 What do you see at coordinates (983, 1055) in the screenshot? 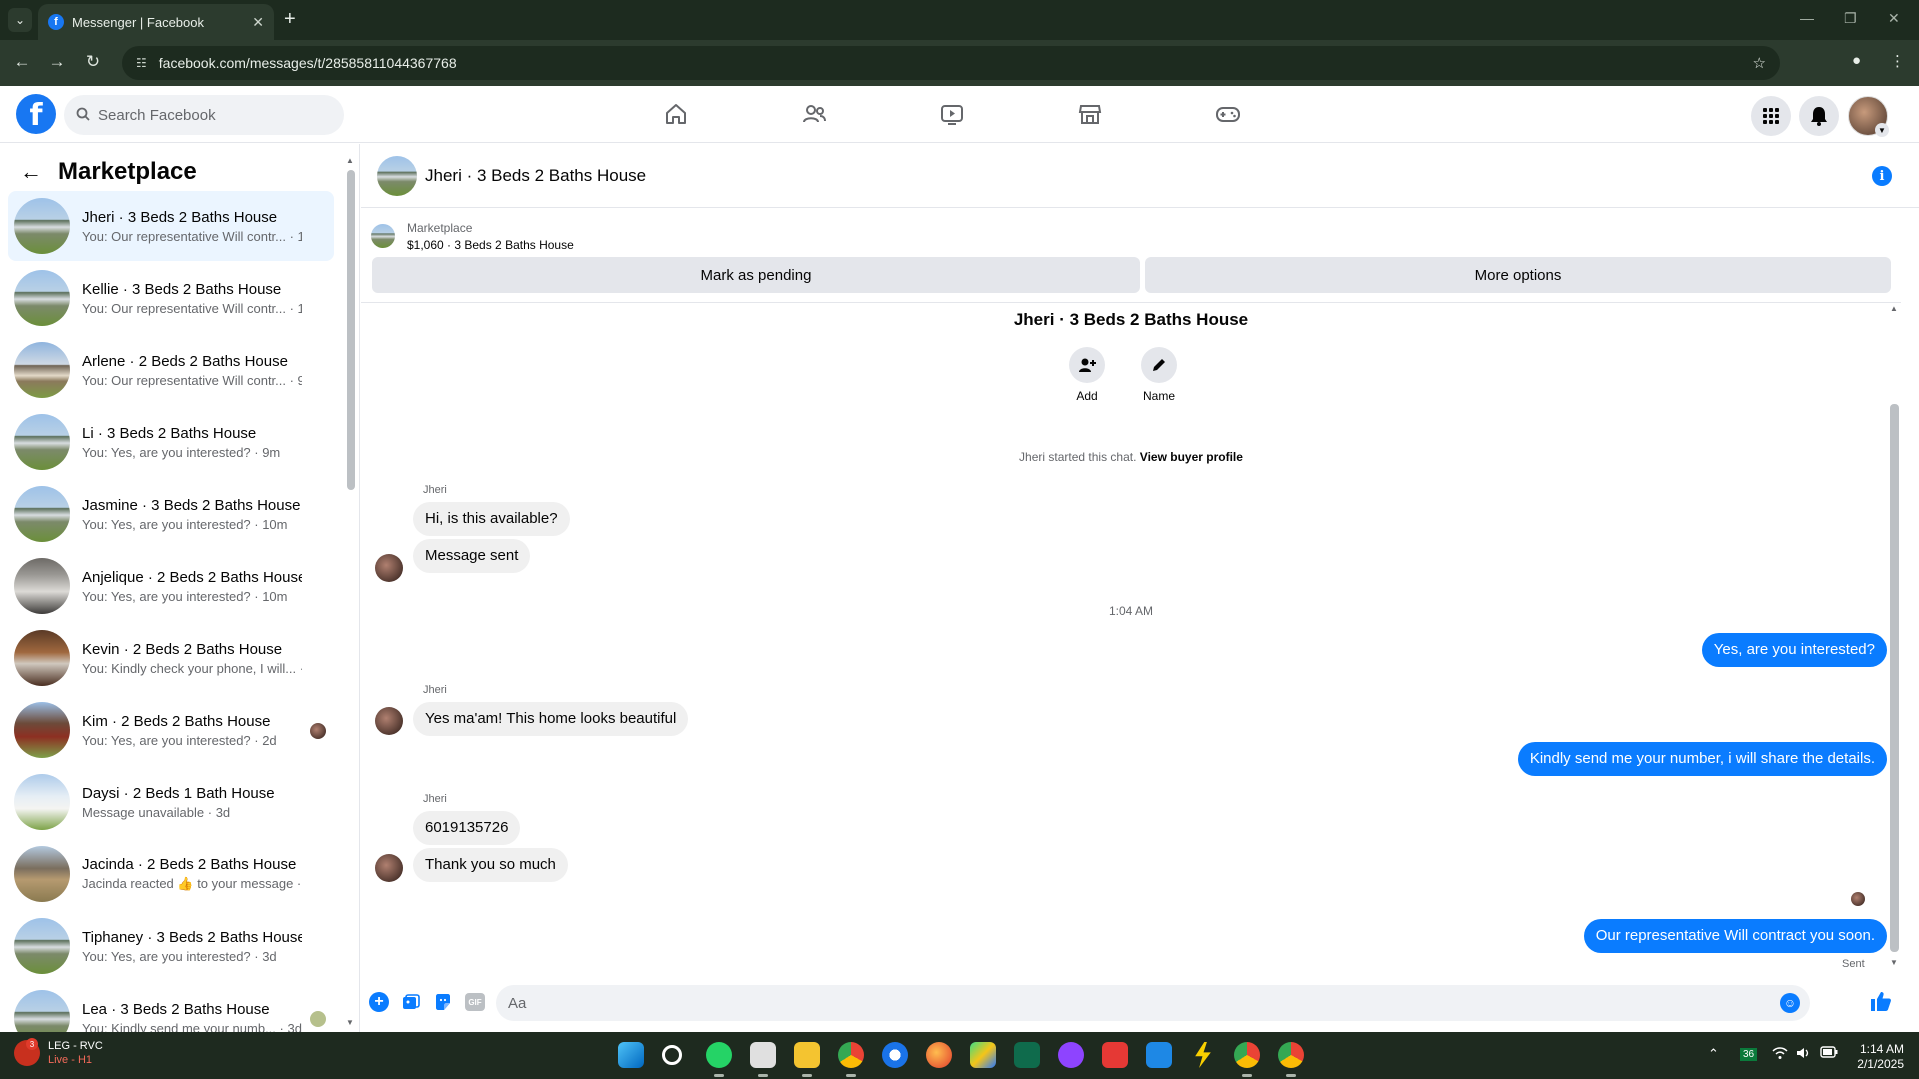
I see `bluestacks-icon` at bounding box center [983, 1055].